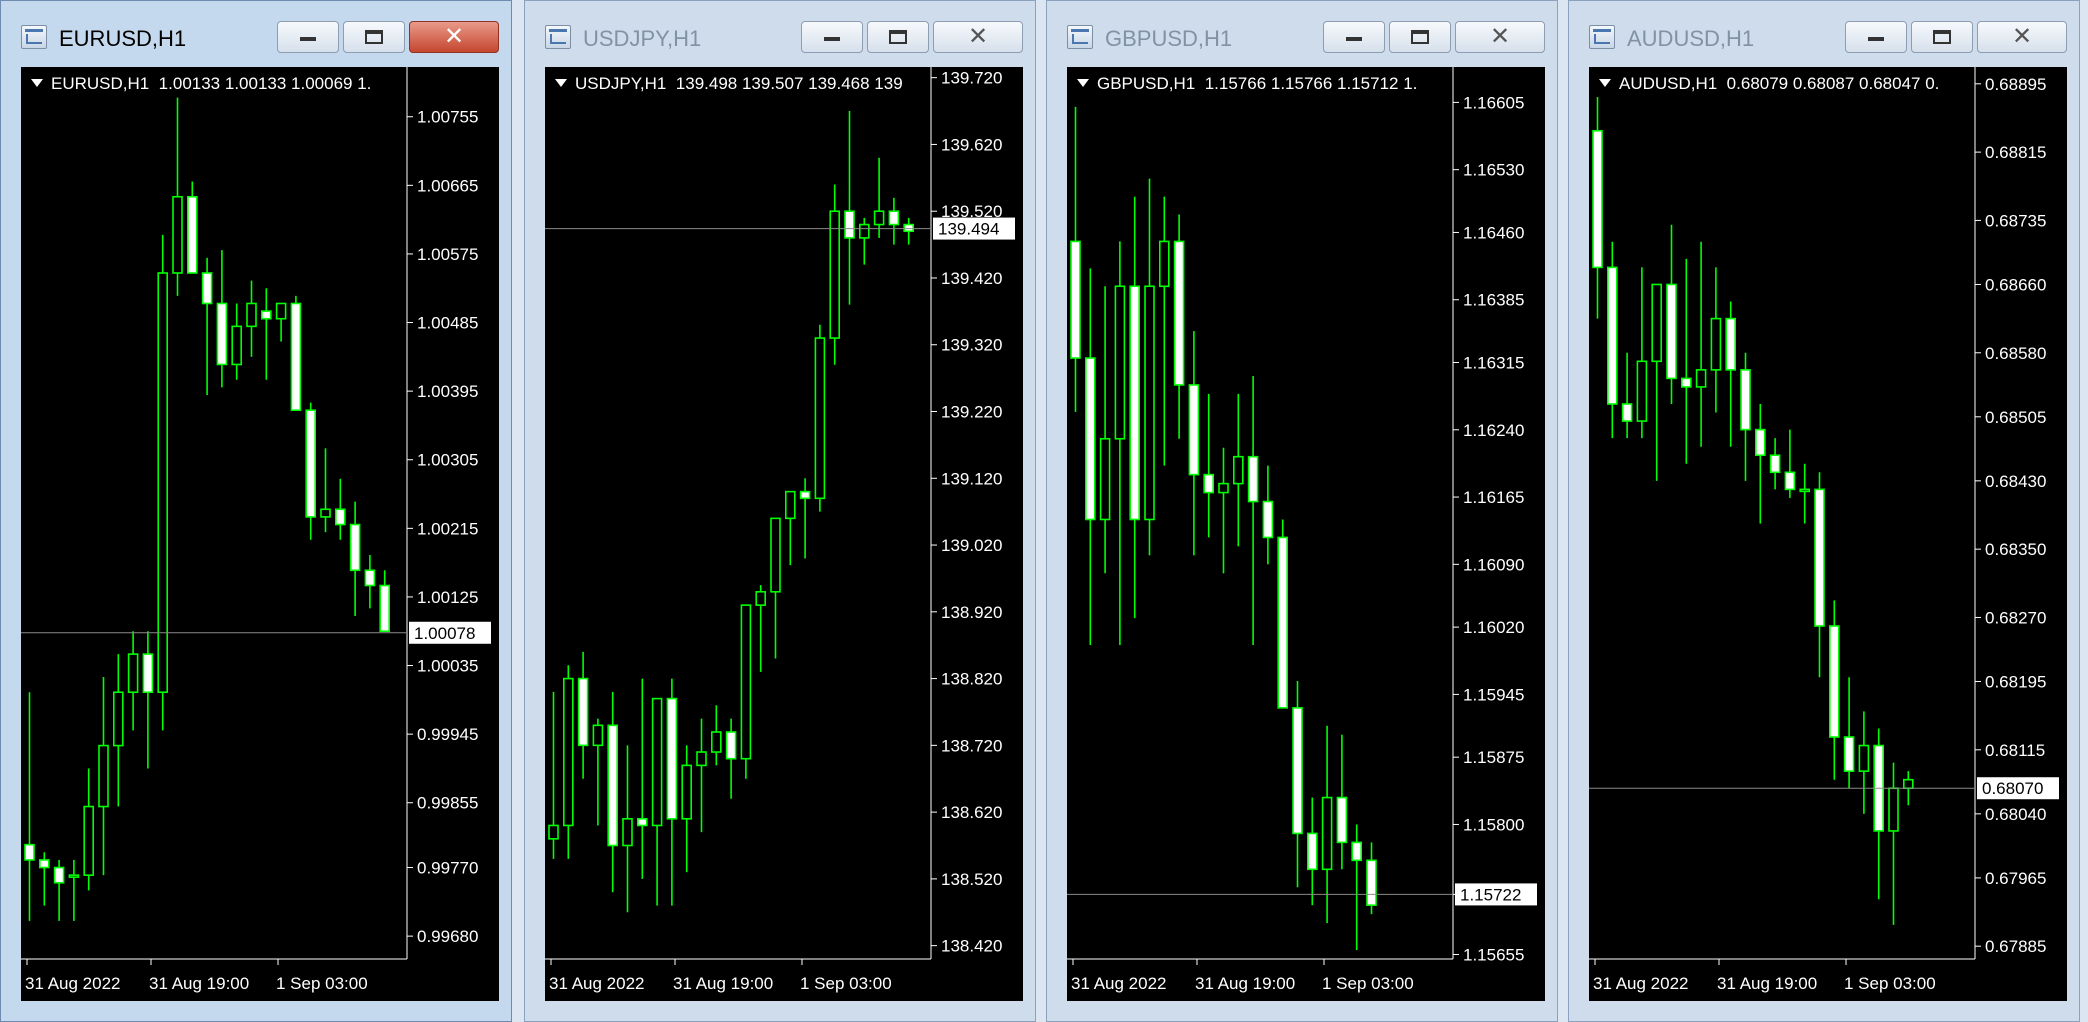 This screenshot has width=2088, height=1022. I want to click on y-tick-label: 138.520, so click(971, 879).